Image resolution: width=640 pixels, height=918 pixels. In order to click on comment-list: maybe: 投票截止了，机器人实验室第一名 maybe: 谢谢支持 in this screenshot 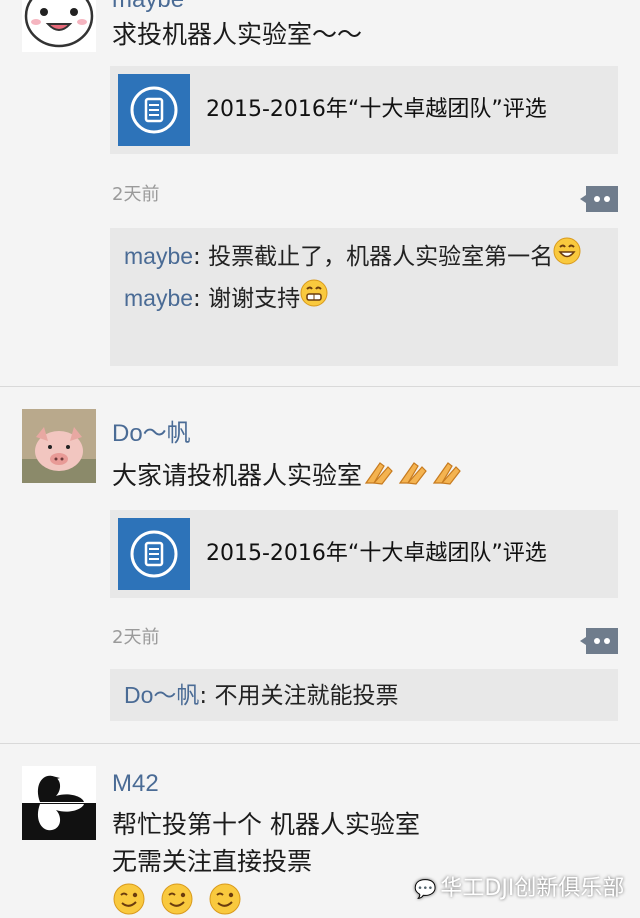, I will do `click(364, 297)`.